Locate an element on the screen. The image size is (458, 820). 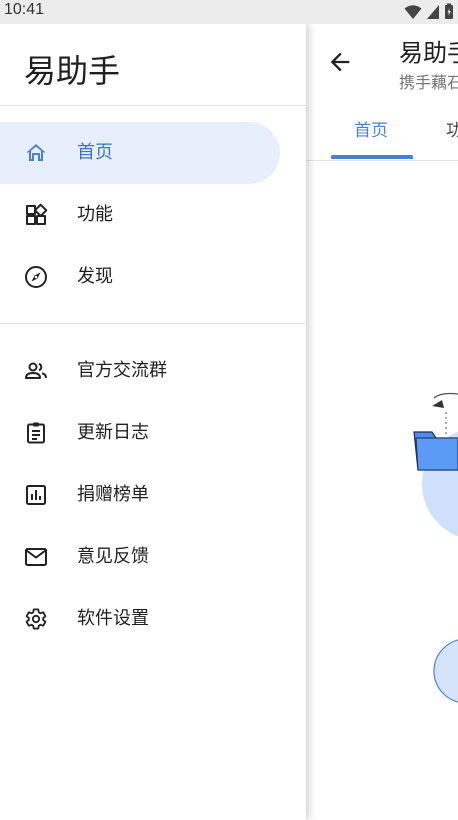
nav-item-community: 官方交流群 is located at coordinates (140, 371).